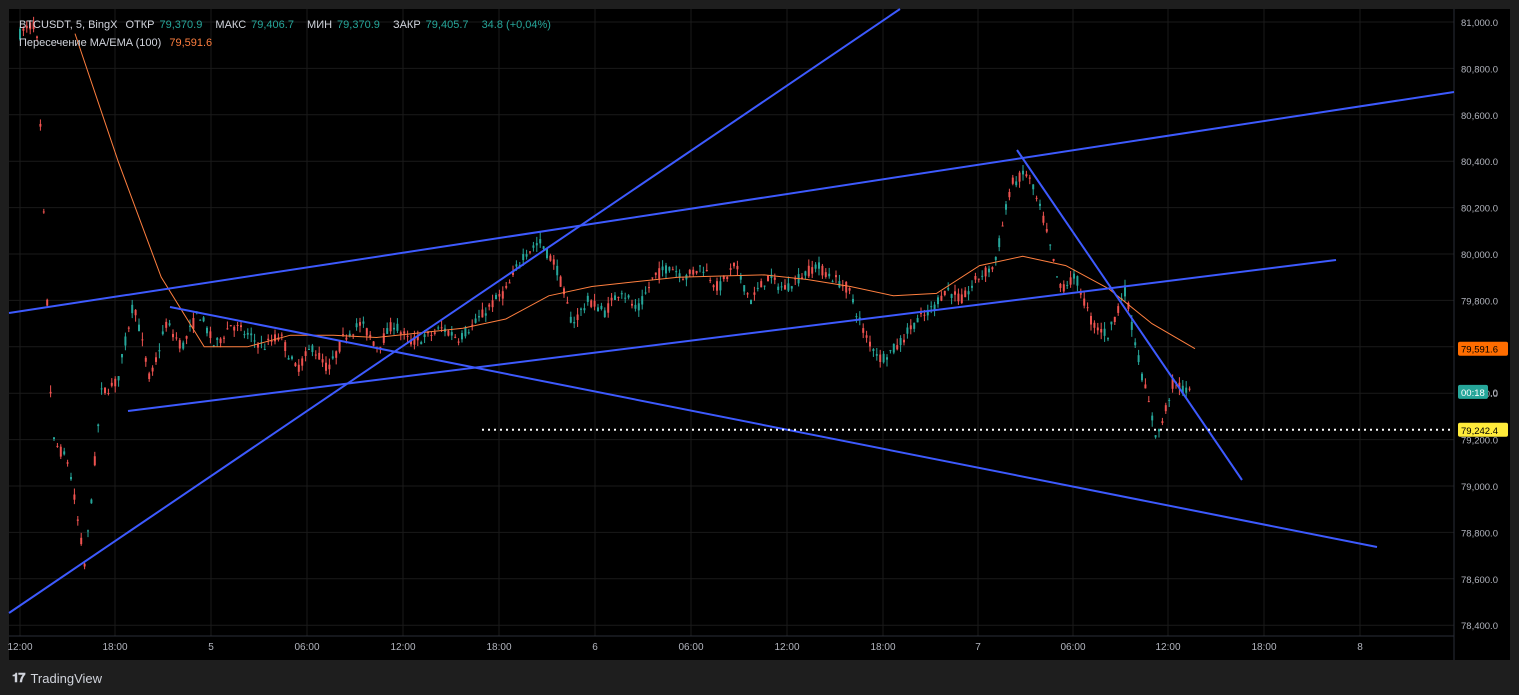  What do you see at coordinates (1479, 441) in the screenshot?
I see `price-axis-label: 79,200.0` at bounding box center [1479, 441].